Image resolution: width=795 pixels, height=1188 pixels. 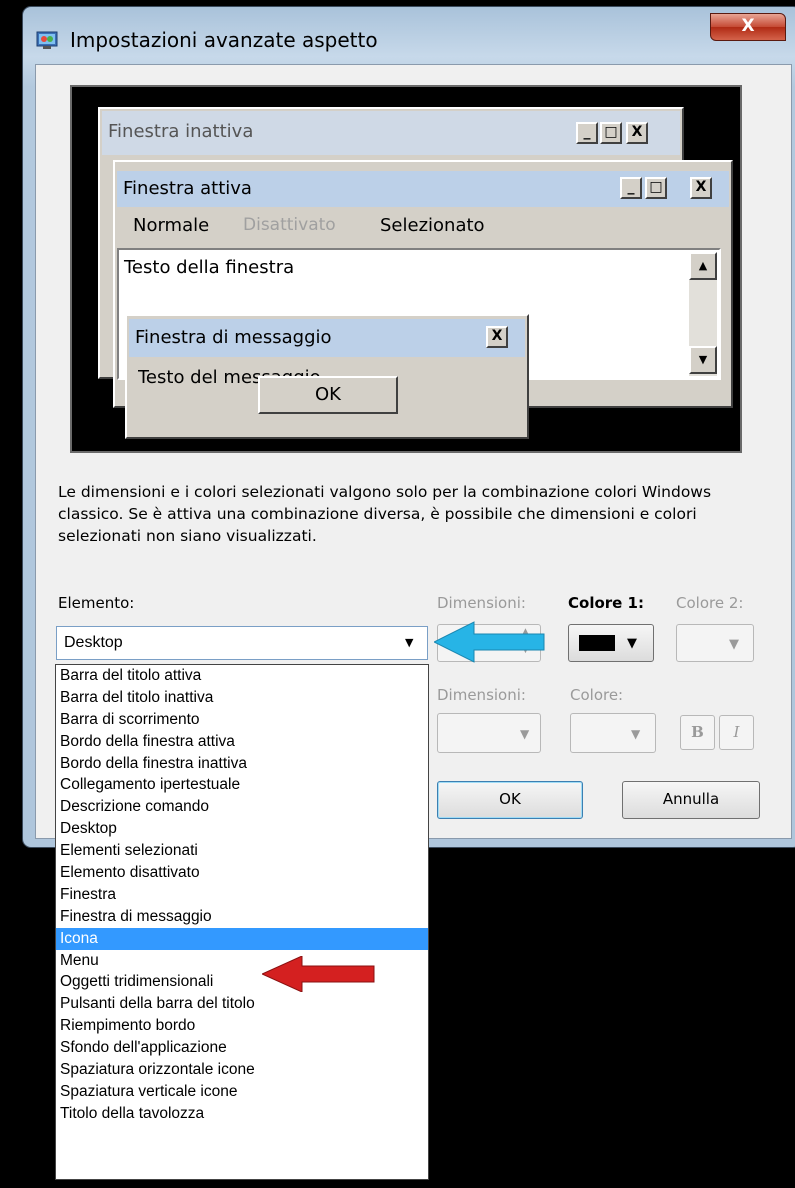 I want to click on msgbox-ok-button: OK, so click(x=328, y=395).